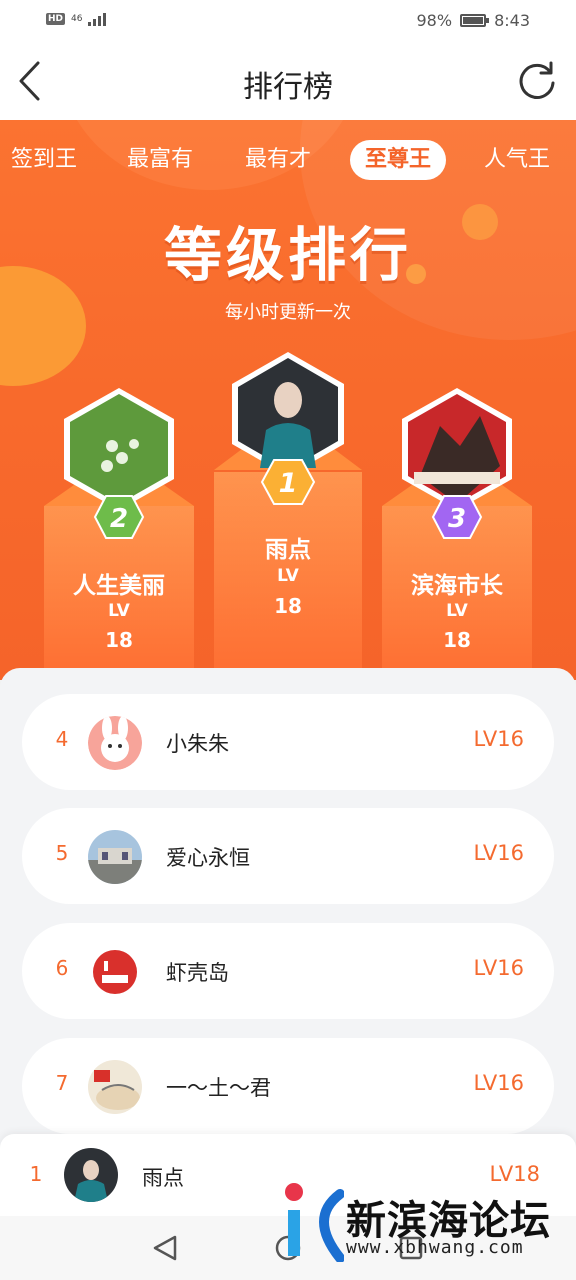 Image resolution: width=576 pixels, height=1280 pixels. What do you see at coordinates (208, 858) in the screenshot?
I see `user-name: 爱心永恒` at bounding box center [208, 858].